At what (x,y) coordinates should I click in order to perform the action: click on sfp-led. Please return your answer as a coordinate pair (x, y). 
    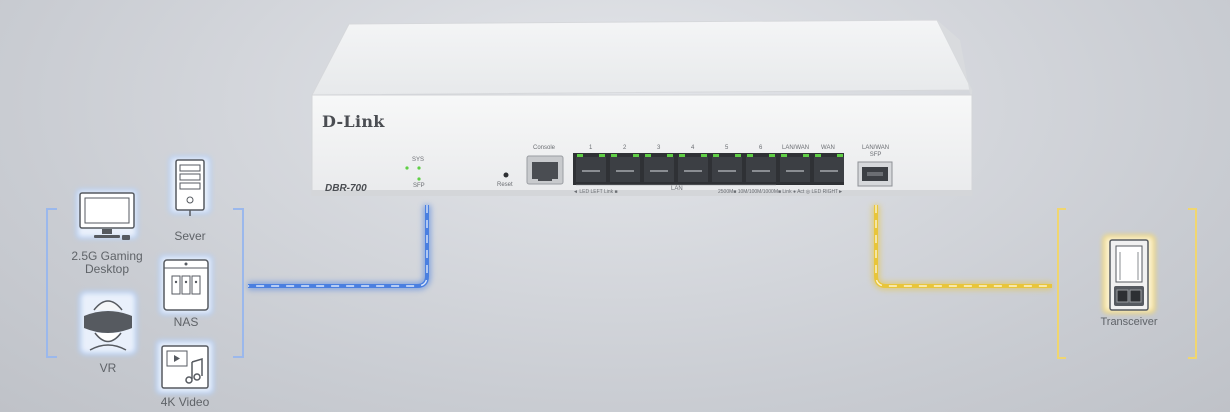
    Looking at the image, I should click on (419, 179).